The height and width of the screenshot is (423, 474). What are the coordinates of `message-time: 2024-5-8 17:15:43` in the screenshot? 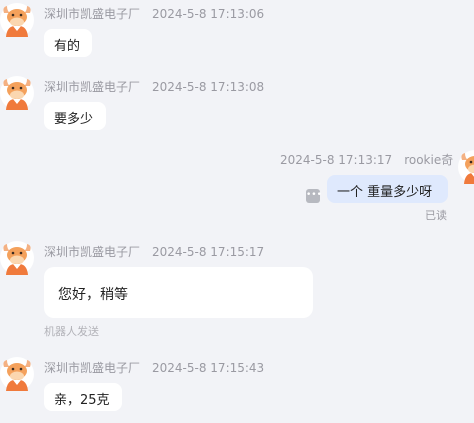 It's located at (208, 368).